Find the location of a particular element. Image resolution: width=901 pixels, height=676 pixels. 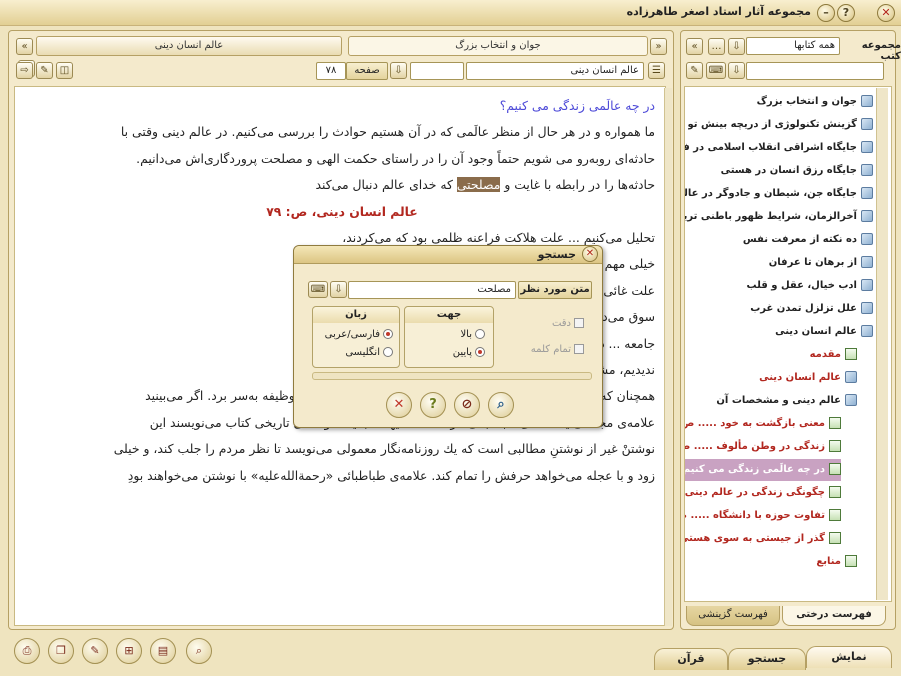

collection-select: همه کتابها is located at coordinates (793, 46).